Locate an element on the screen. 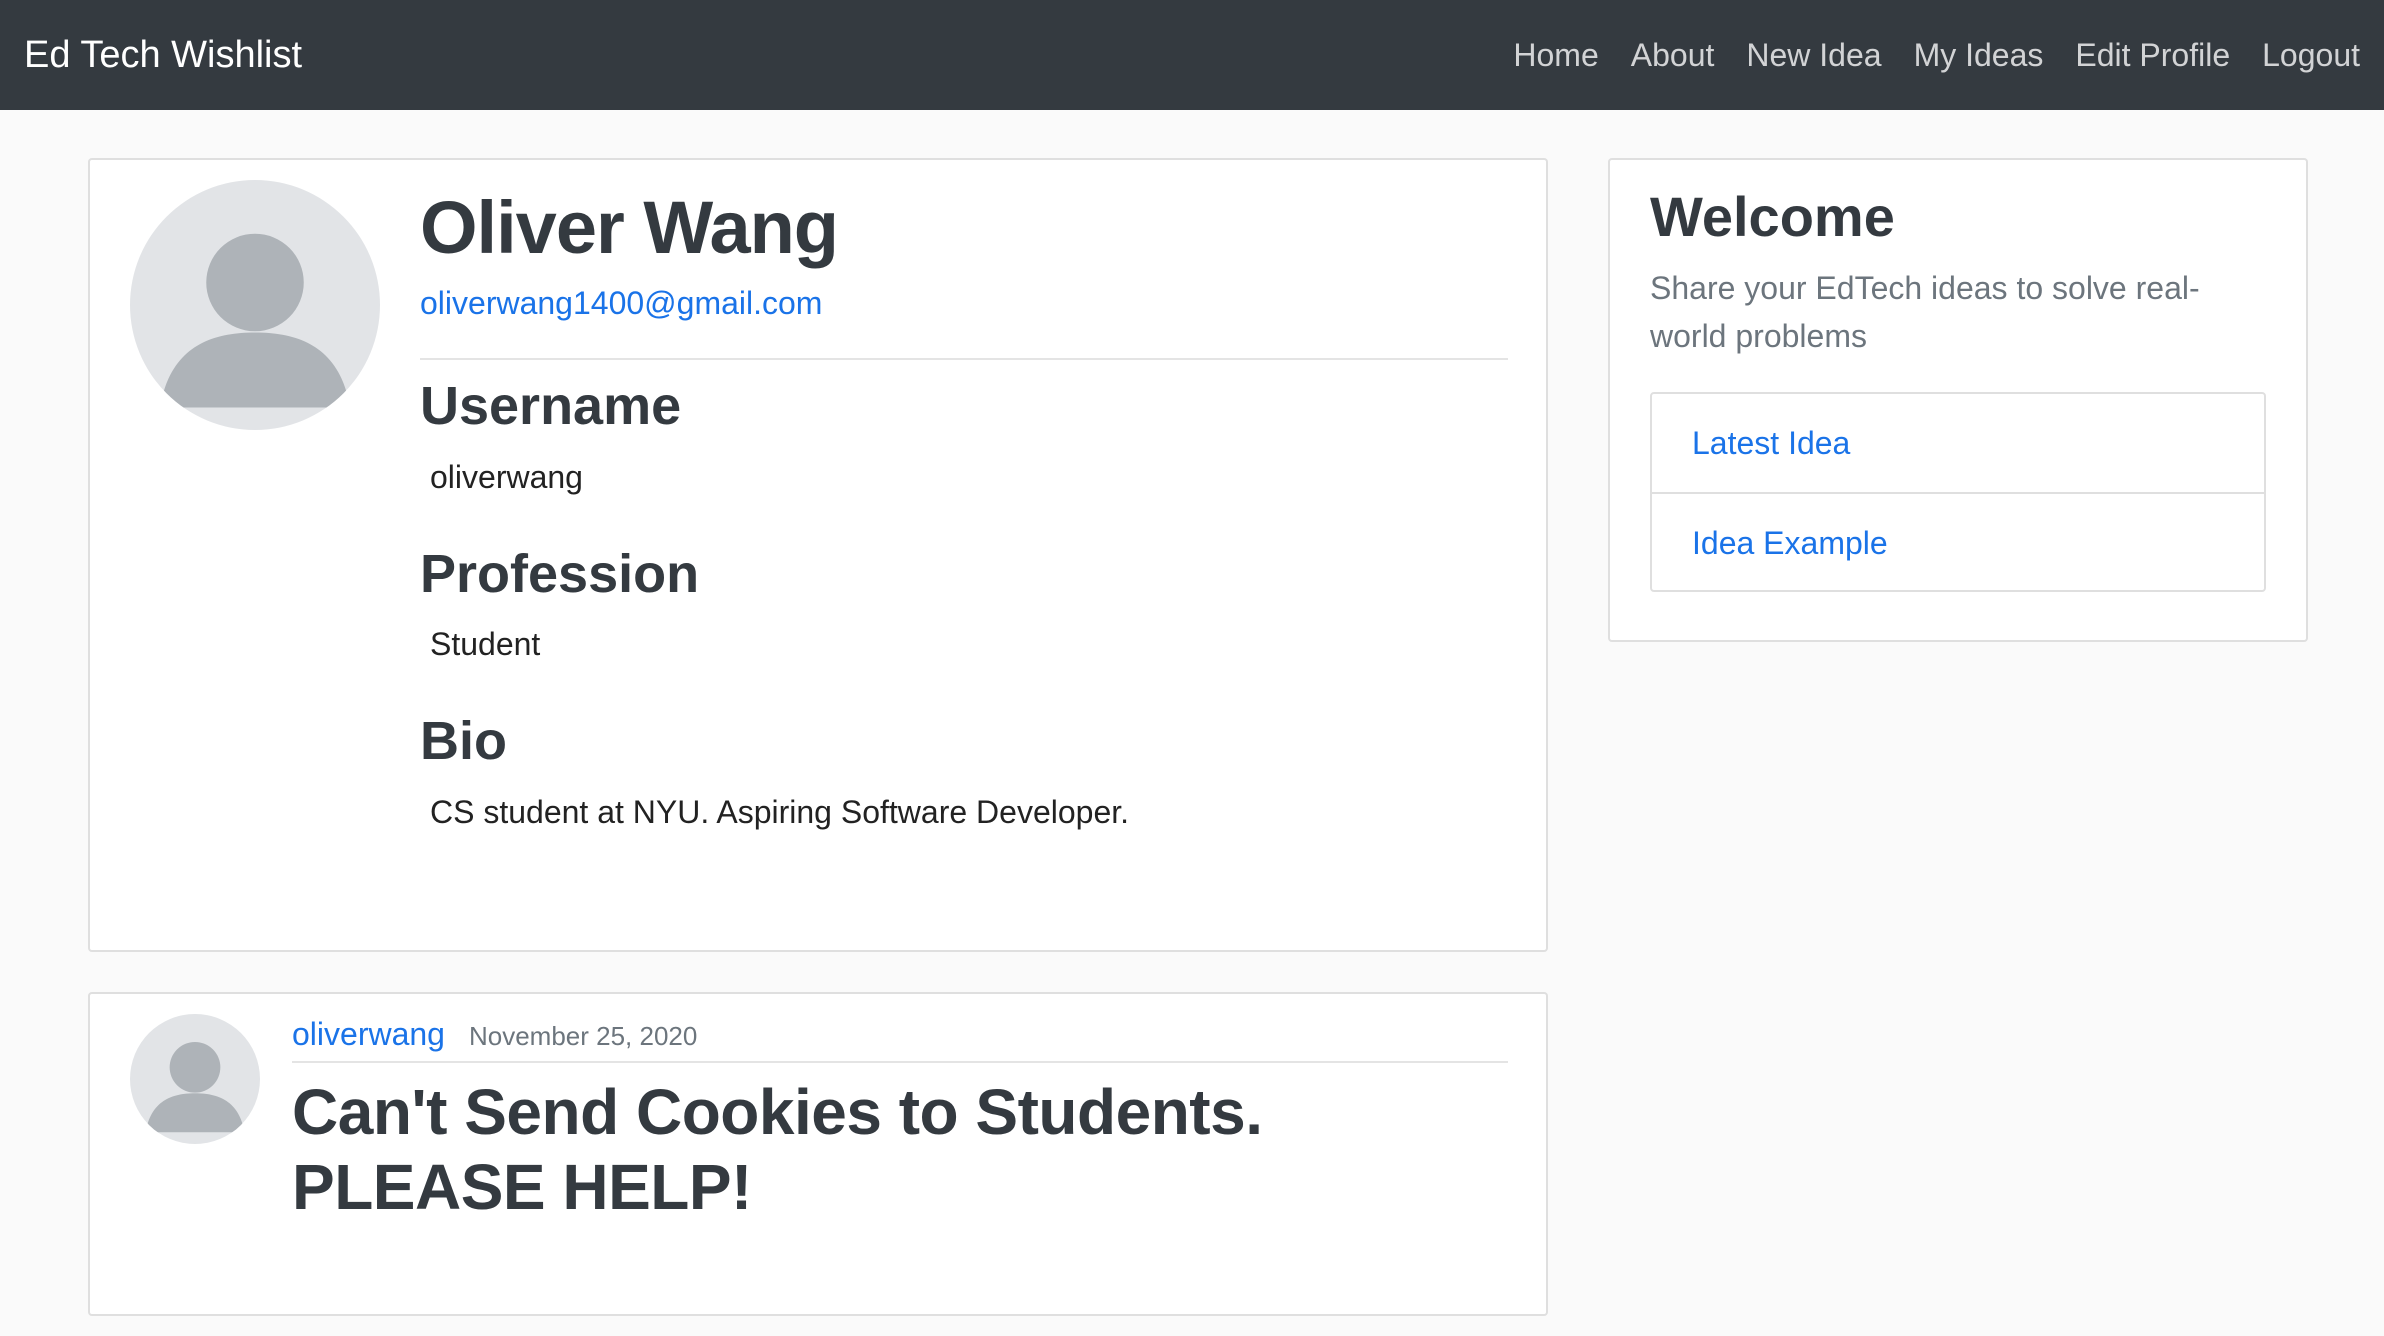 The width and height of the screenshot is (2384, 1336). profile-name: Oliver Wang is located at coordinates (629, 227).